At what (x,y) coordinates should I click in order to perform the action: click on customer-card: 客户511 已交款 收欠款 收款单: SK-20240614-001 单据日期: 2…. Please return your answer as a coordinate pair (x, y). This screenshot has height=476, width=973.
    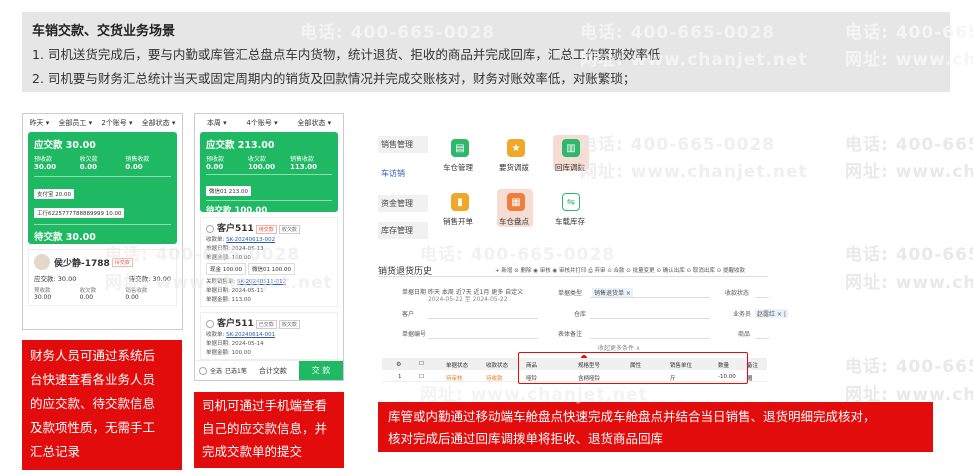
    Looking at the image, I should click on (269, 336).